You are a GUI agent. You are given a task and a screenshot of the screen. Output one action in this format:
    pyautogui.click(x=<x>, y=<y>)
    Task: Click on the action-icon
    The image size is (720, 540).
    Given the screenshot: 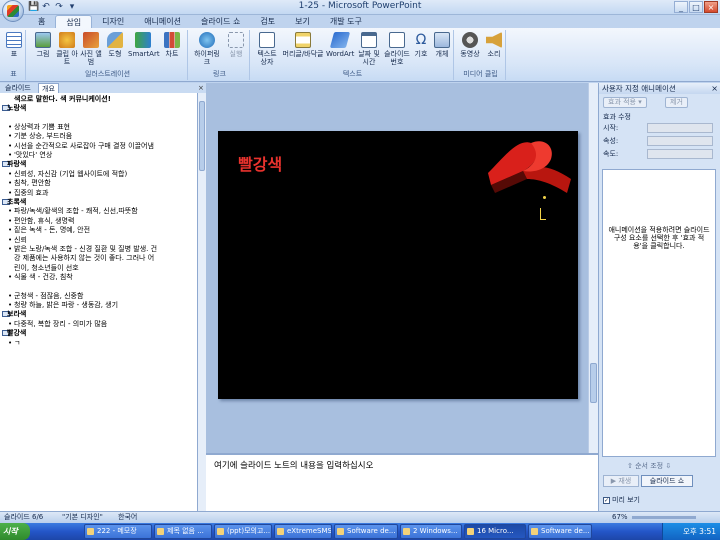 What is the action you would take?
    pyautogui.click(x=236, y=40)
    